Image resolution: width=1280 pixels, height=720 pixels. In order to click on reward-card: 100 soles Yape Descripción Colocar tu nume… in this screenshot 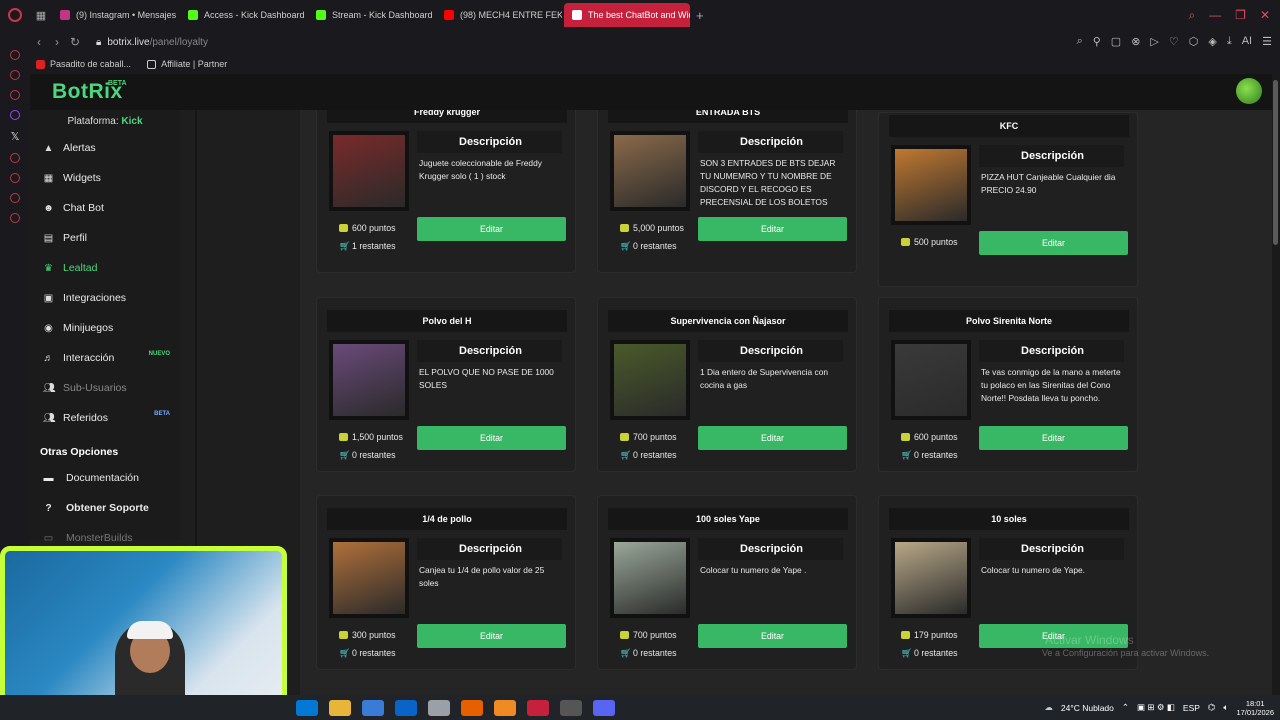, I will do `click(727, 582)`.